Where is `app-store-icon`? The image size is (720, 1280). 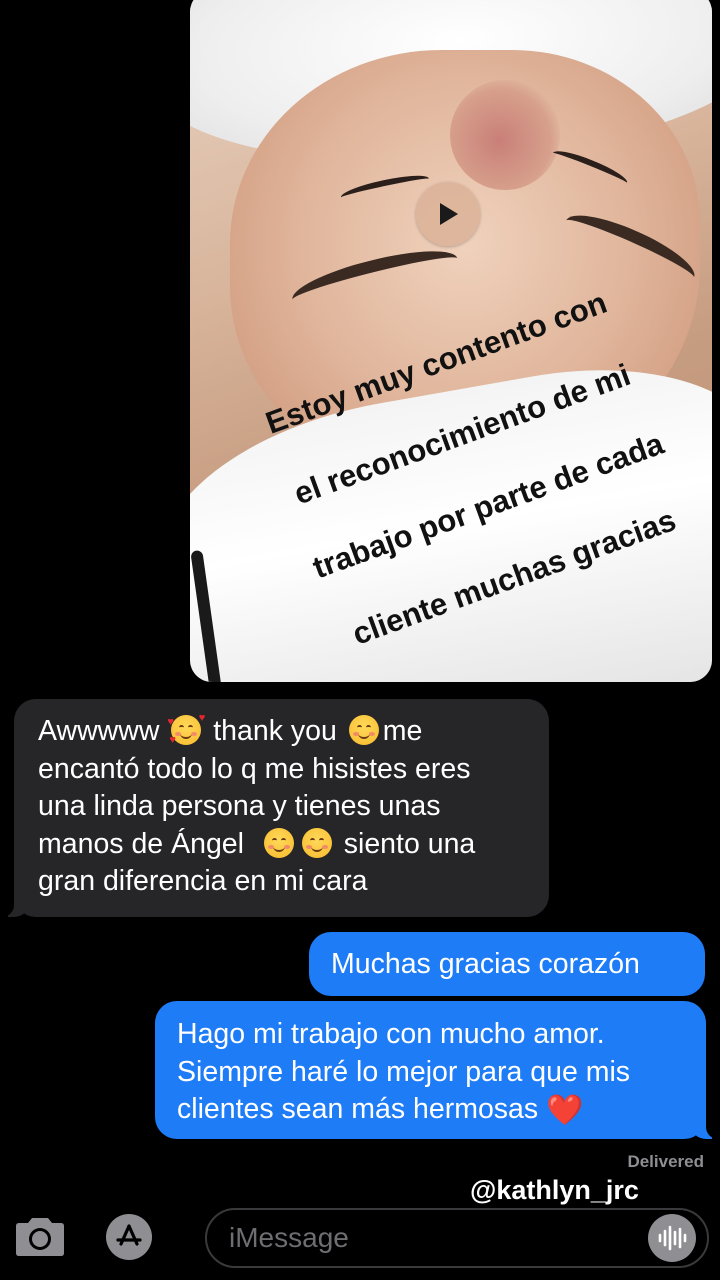 app-store-icon is located at coordinates (129, 1235).